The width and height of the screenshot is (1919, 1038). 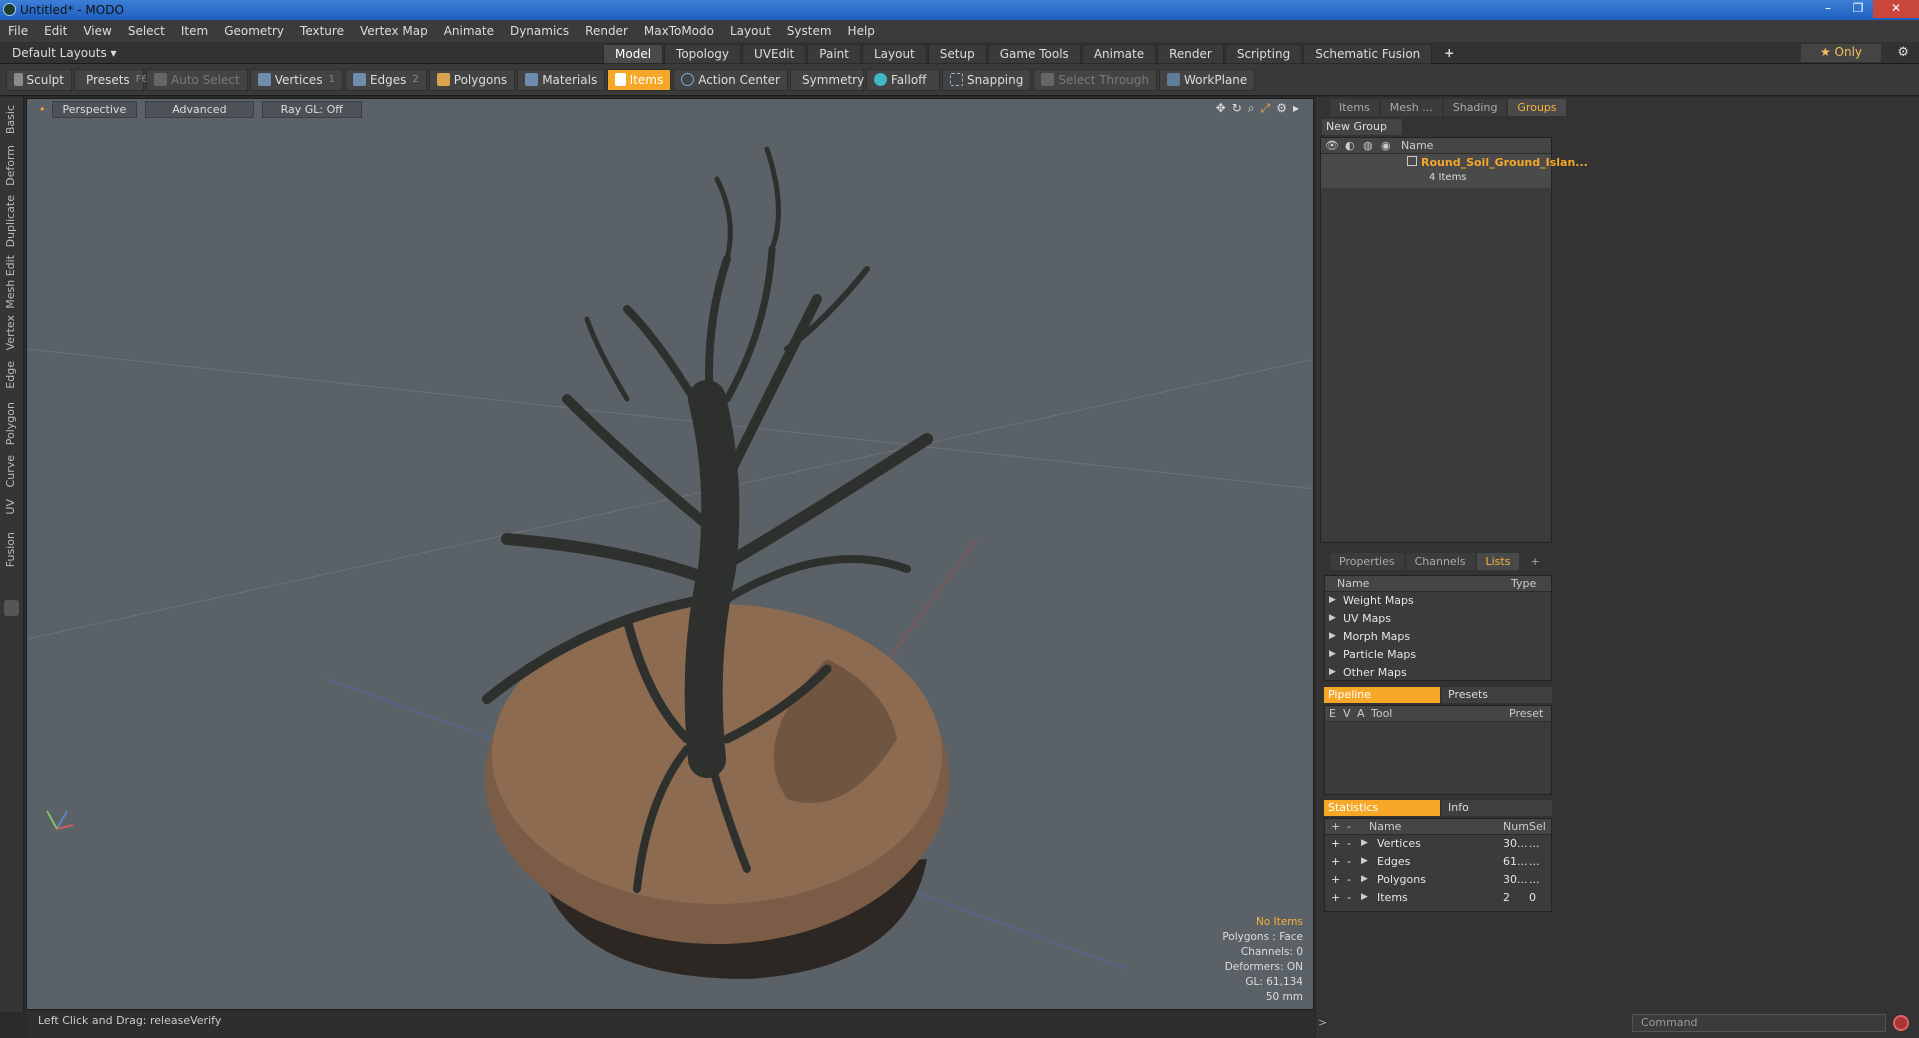 What do you see at coordinates (1438, 601) in the screenshot?
I see `list-item: ▶ Weight Maps` at bounding box center [1438, 601].